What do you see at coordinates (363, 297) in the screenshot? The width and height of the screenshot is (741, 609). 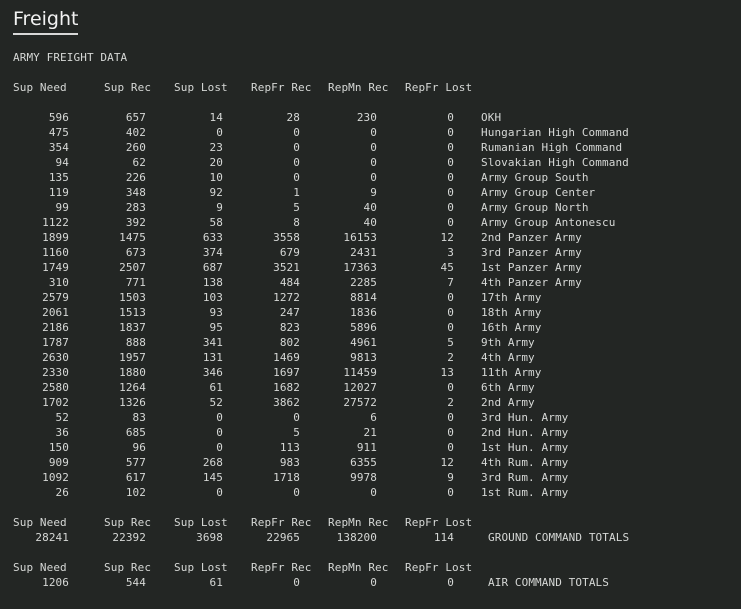 I see `table-cell: 8814` at bounding box center [363, 297].